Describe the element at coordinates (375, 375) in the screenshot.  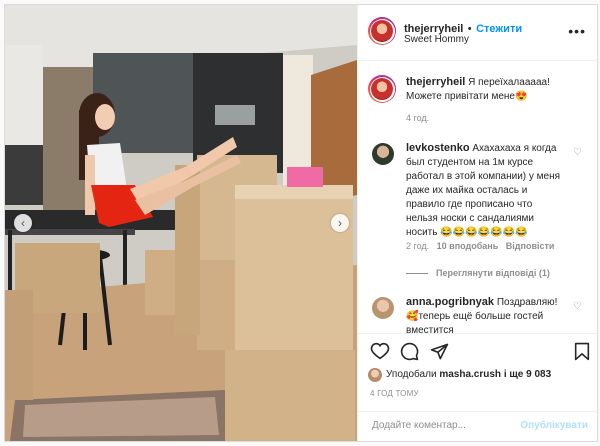
I see `liker-avatar` at that location.